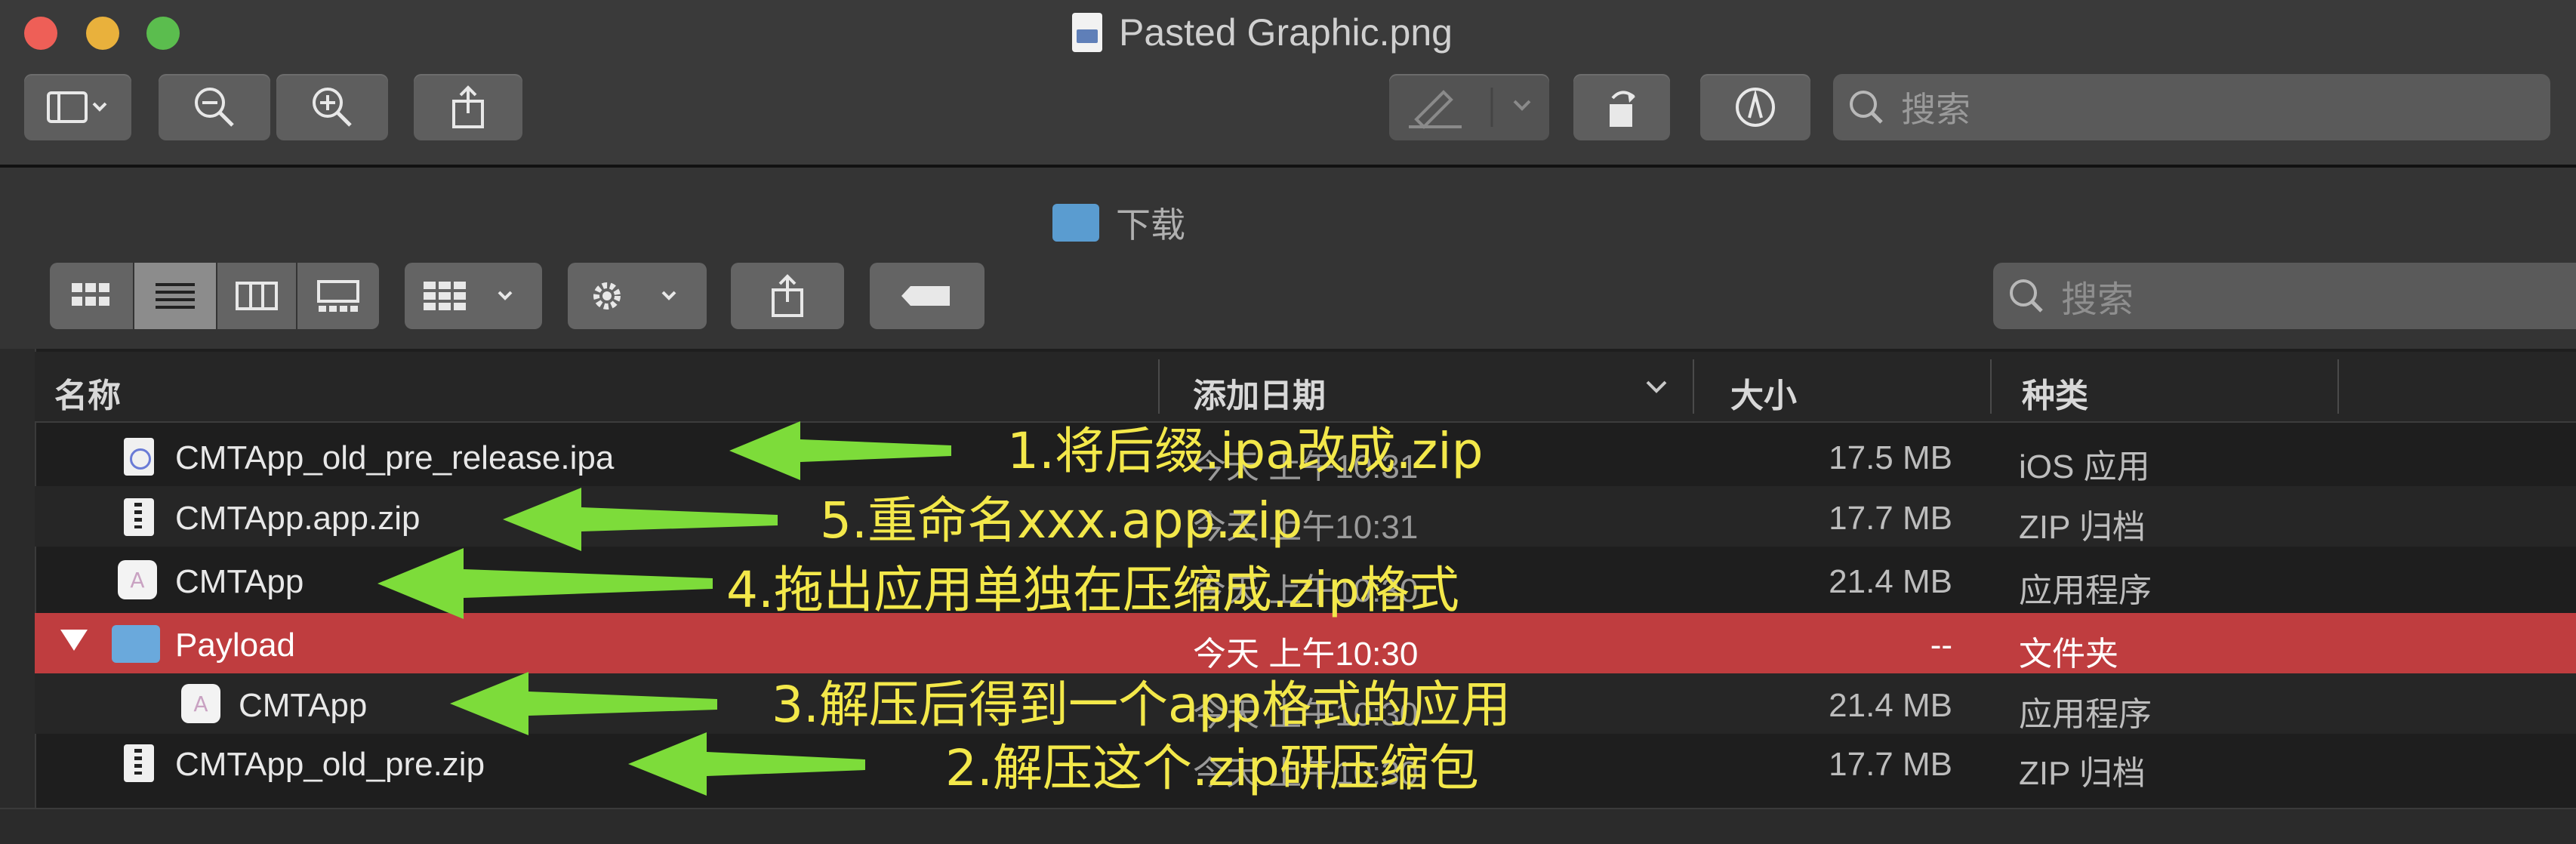  I want to click on pen-icon, so click(1470, 108).